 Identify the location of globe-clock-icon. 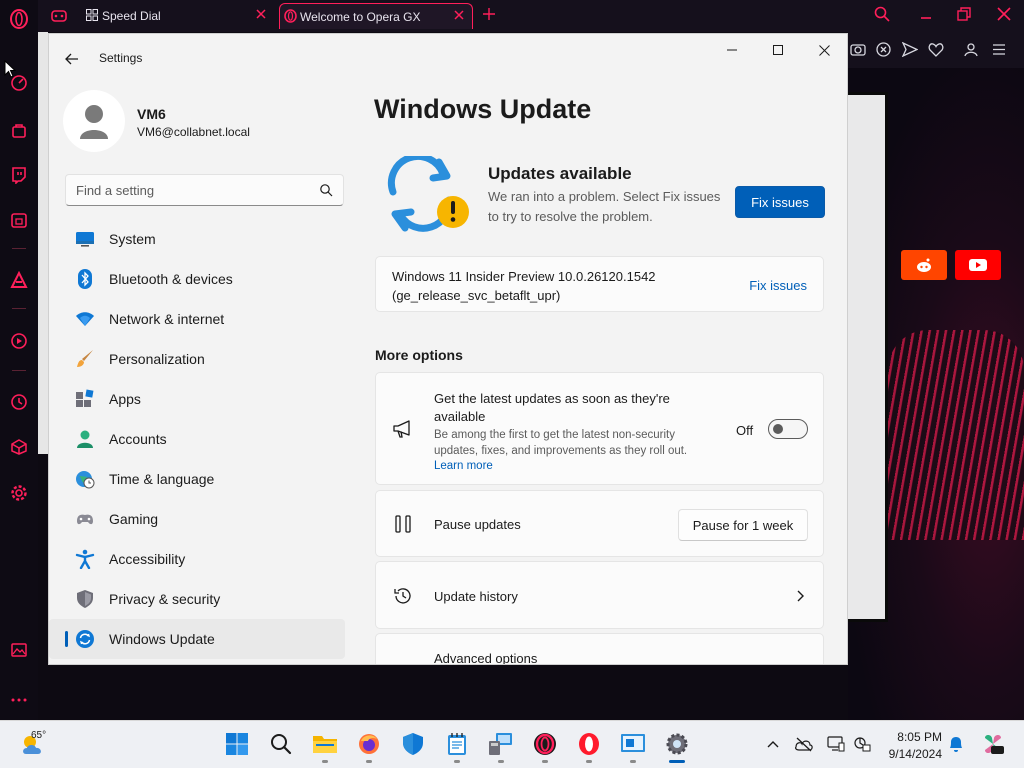
(85, 479).